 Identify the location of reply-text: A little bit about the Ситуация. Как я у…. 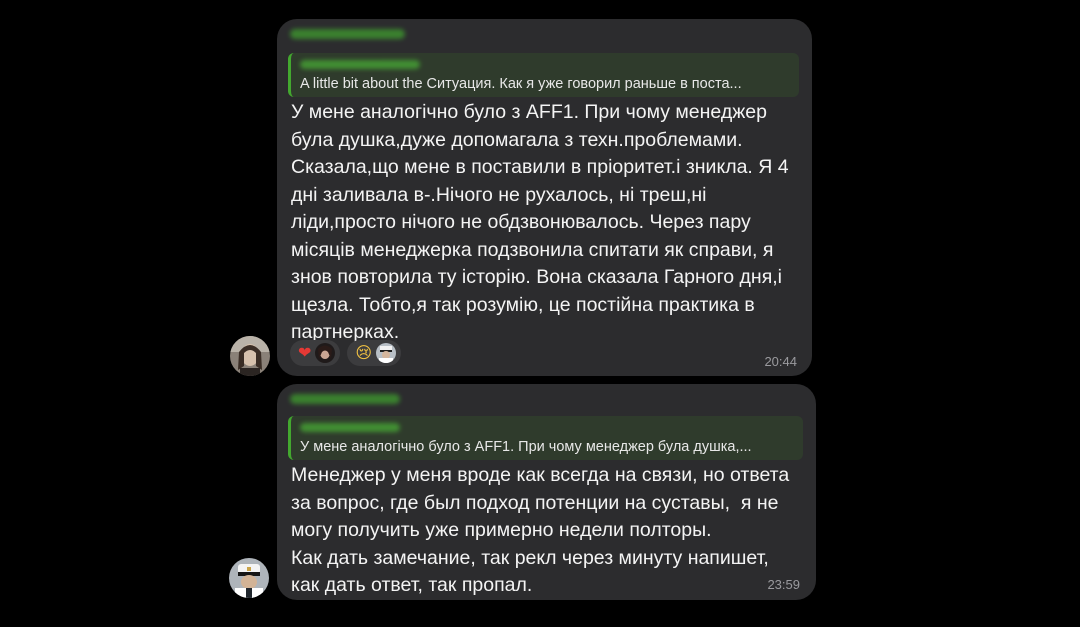
(521, 84).